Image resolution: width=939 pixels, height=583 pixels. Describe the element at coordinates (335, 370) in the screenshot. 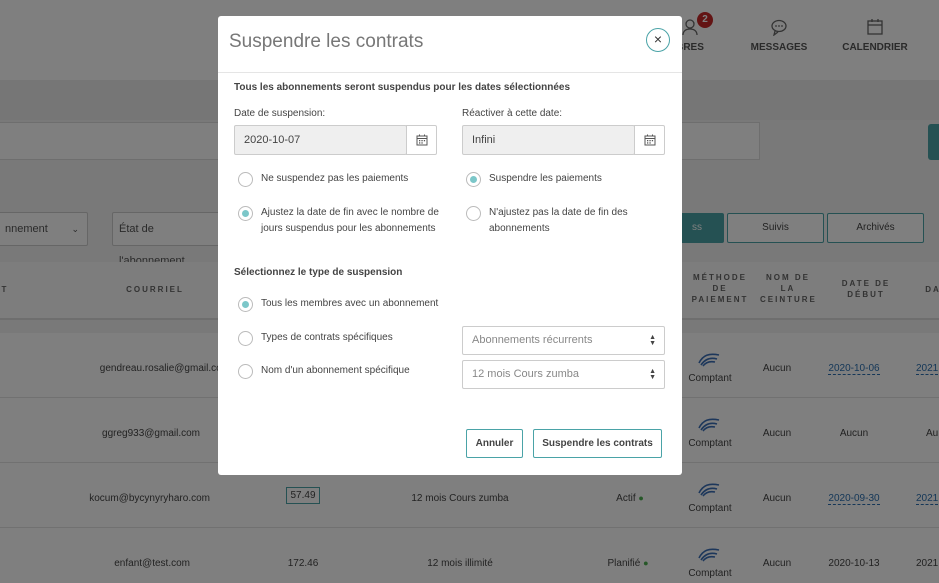

I see `radio-specific-subscription-label: Nom d'un abonnement spécifique` at that location.